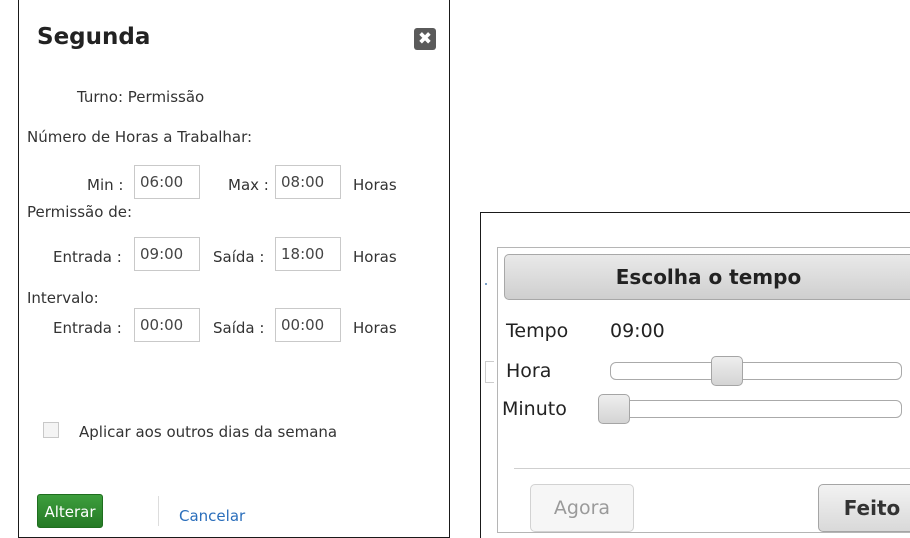 This screenshot has width=910, height=538. I want to click on feito-button: Feito, so click(864, 508).